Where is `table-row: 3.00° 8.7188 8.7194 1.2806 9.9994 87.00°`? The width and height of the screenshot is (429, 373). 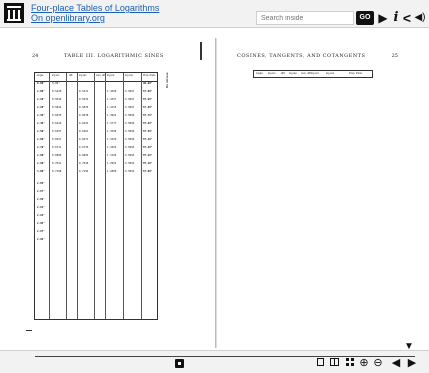
table-row: 3.00° 8.7188 8.7194 1.2806 9.9994 87.00° is located at coordinates (96, 172).